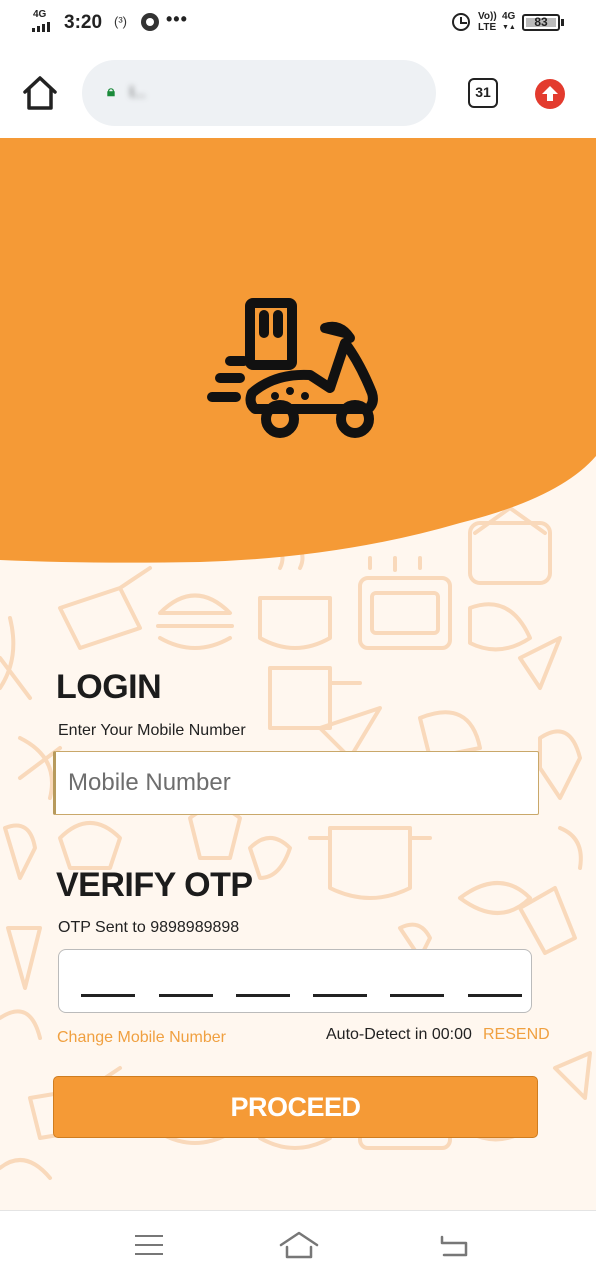 This screenshot has height=1280, width=596. What do you see at coordinates (487, 27) in the screenshot?
I see `lte-label: LTE` at bounding box center [487, 27].